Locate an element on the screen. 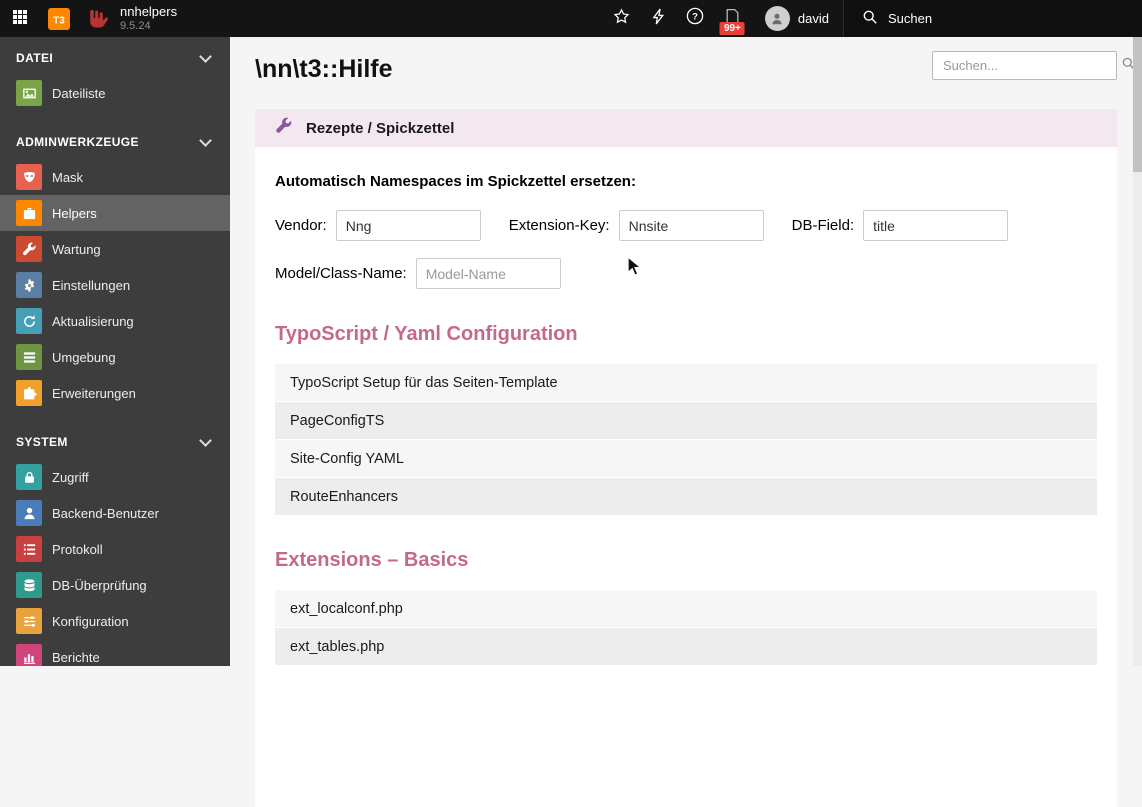 Image resolution: width=1142 pixels, height=807 pixels. model-class-input is located at coordinates (488, 273).